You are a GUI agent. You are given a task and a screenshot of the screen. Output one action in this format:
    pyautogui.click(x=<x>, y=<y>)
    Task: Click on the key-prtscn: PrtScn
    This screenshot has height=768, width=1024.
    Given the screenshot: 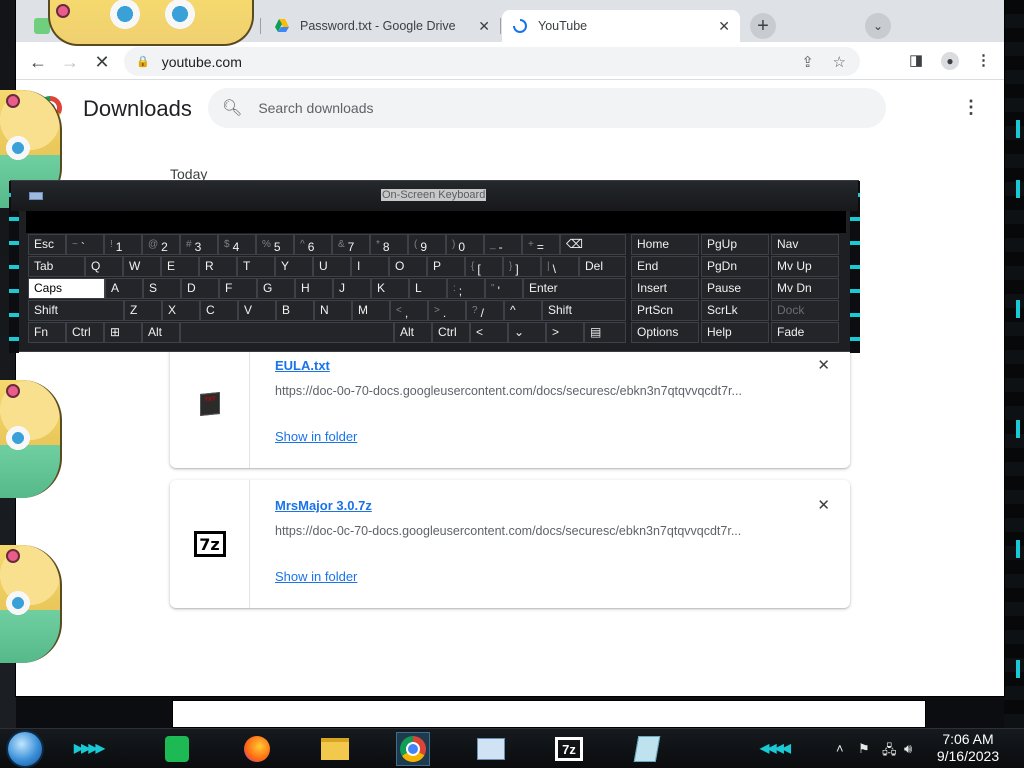 What is the action you would take?
    pyautogui.click(x=665, y=310)
    